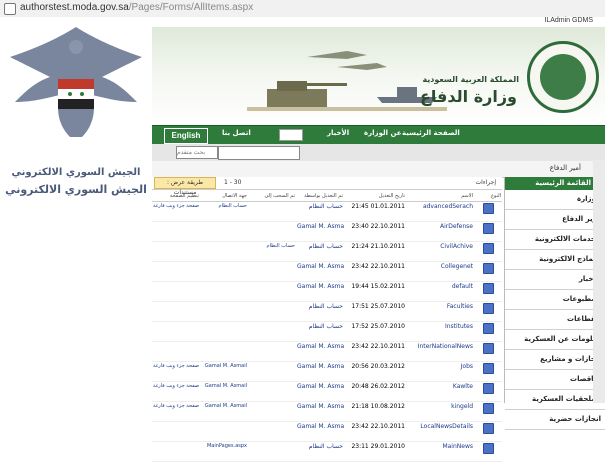 This screenshot has width=605, height=462. Describe the element at coordinates (76, 172) in the screenshot. I see `logo-caption-arc: الجيش السوري الالكتروني` at that location.